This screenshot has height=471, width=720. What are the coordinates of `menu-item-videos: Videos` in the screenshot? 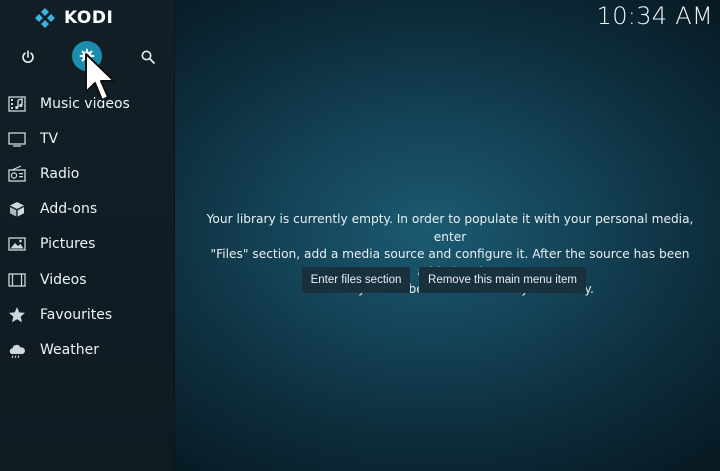 It's located at (87, 279).